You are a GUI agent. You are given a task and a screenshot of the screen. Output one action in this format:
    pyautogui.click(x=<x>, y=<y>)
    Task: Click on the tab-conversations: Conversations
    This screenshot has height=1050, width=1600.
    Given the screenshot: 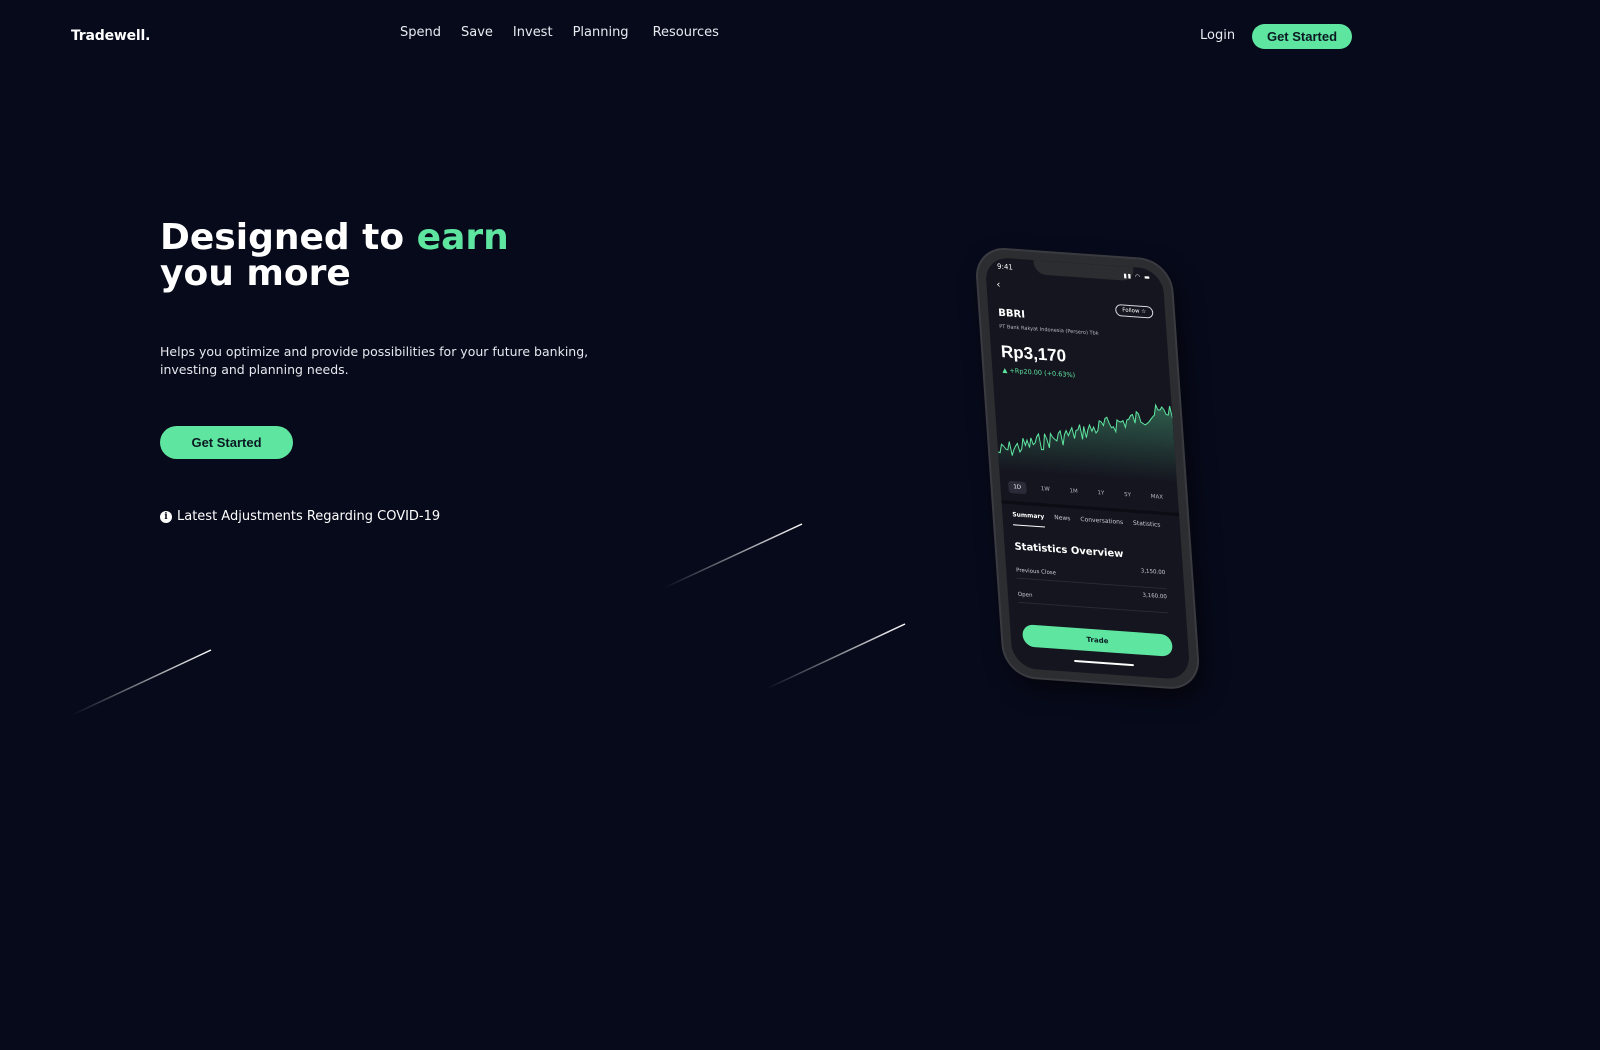 What is the action you would take?
    pyautogui.click(x=1102, y=521)
    